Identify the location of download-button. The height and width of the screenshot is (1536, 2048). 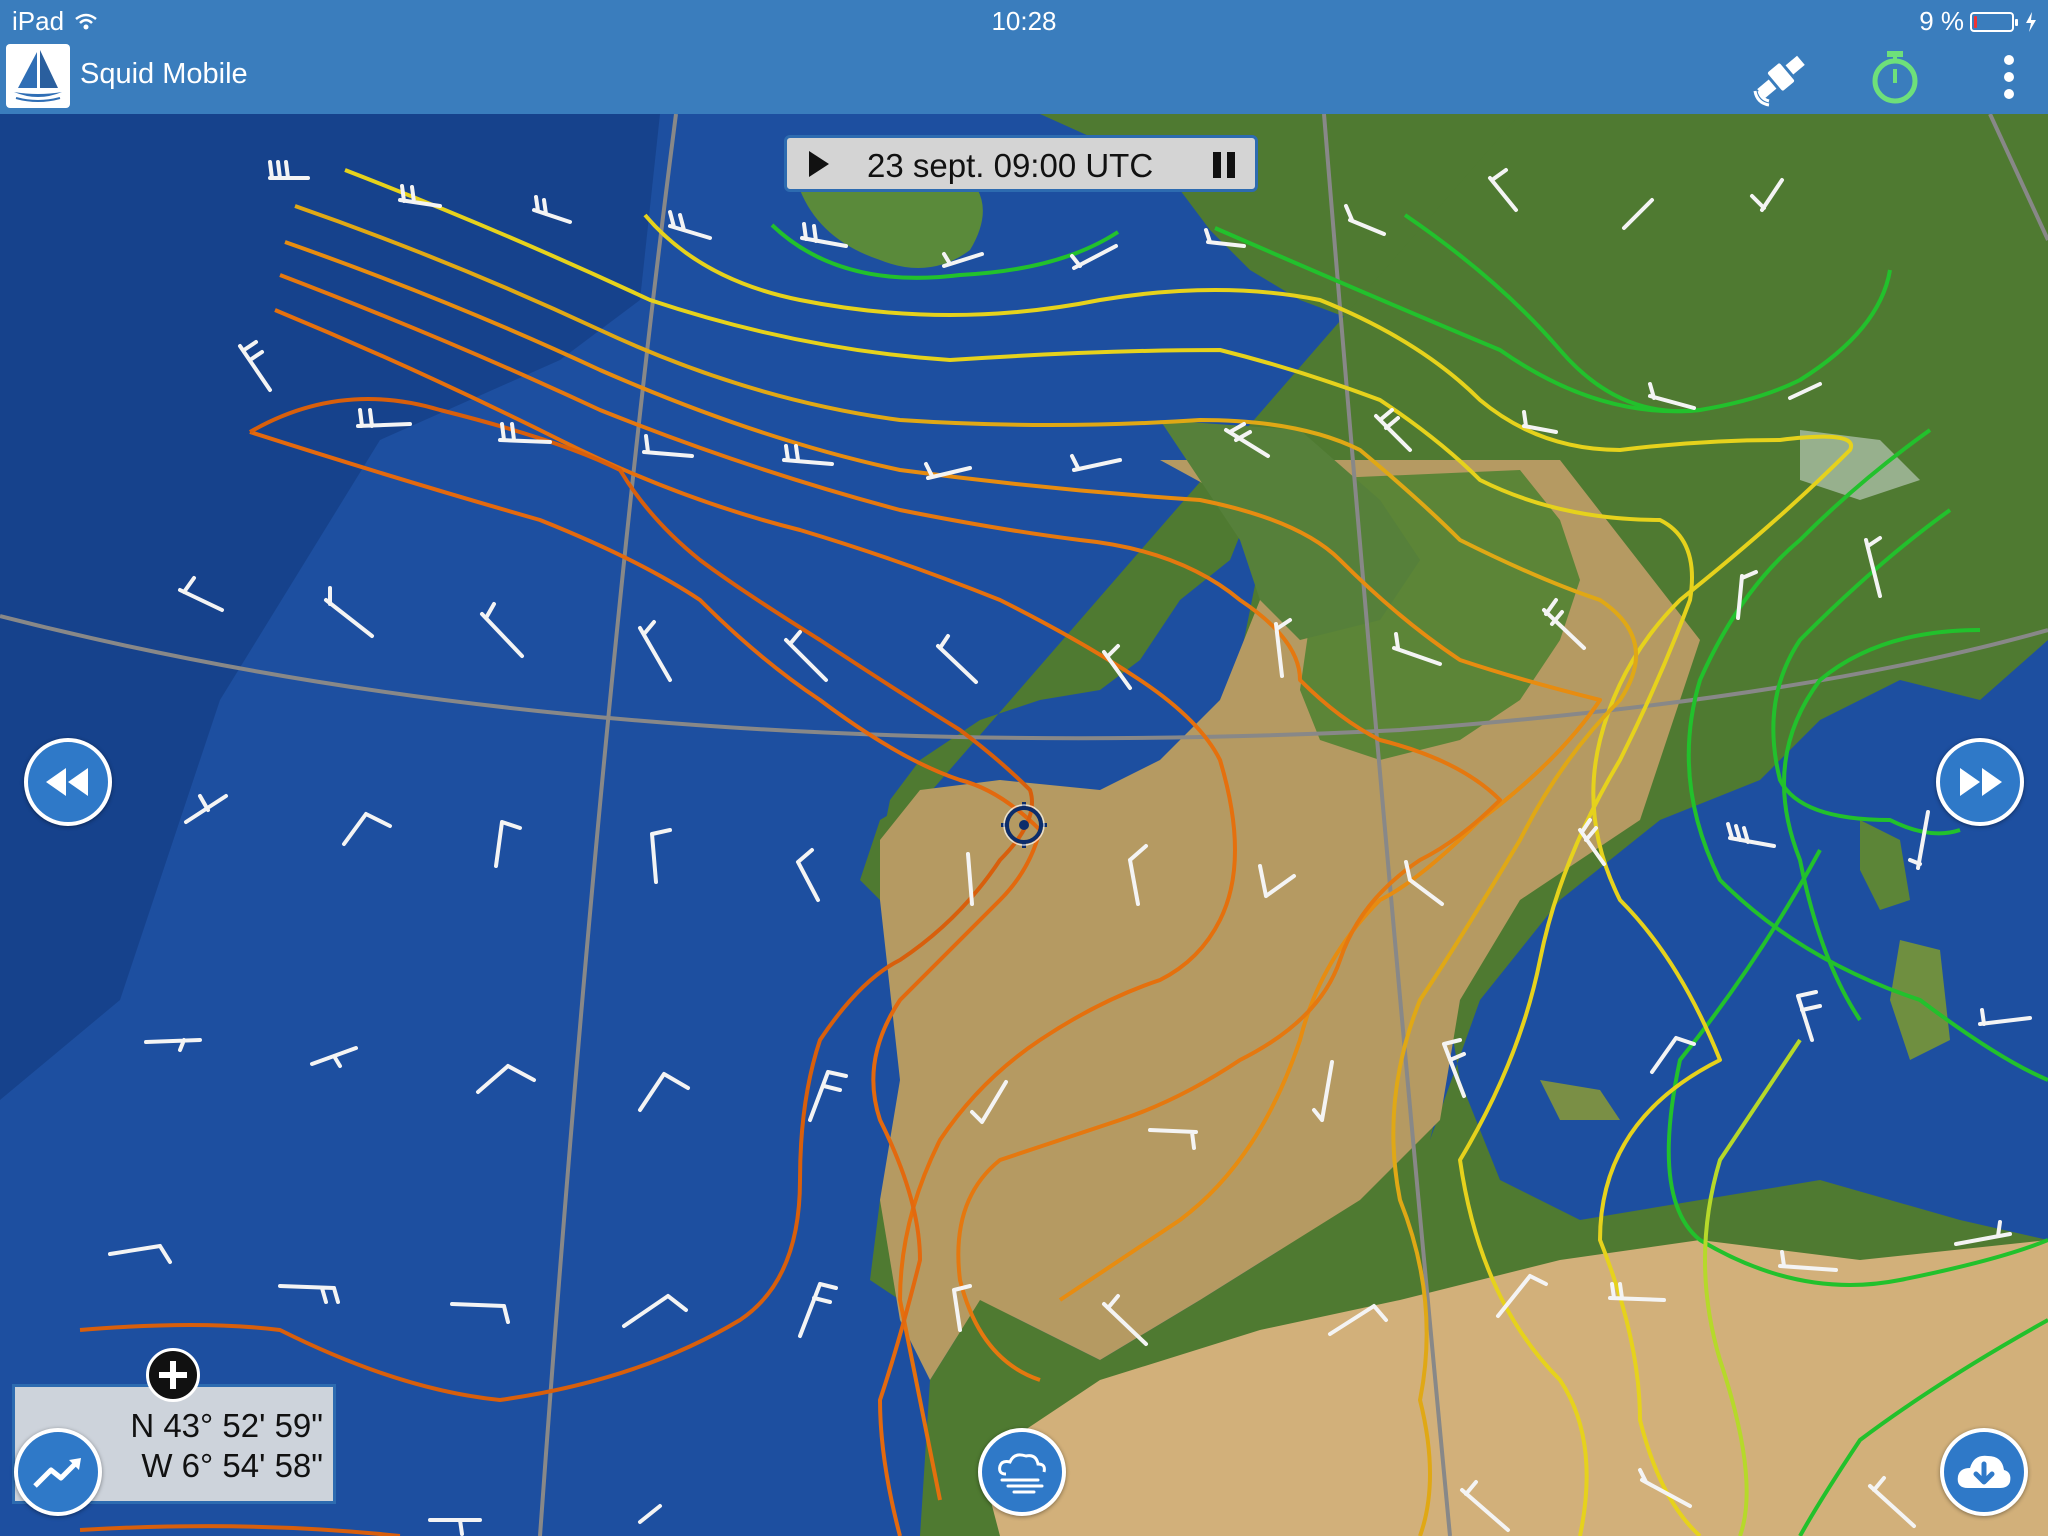
(1984, 1472).